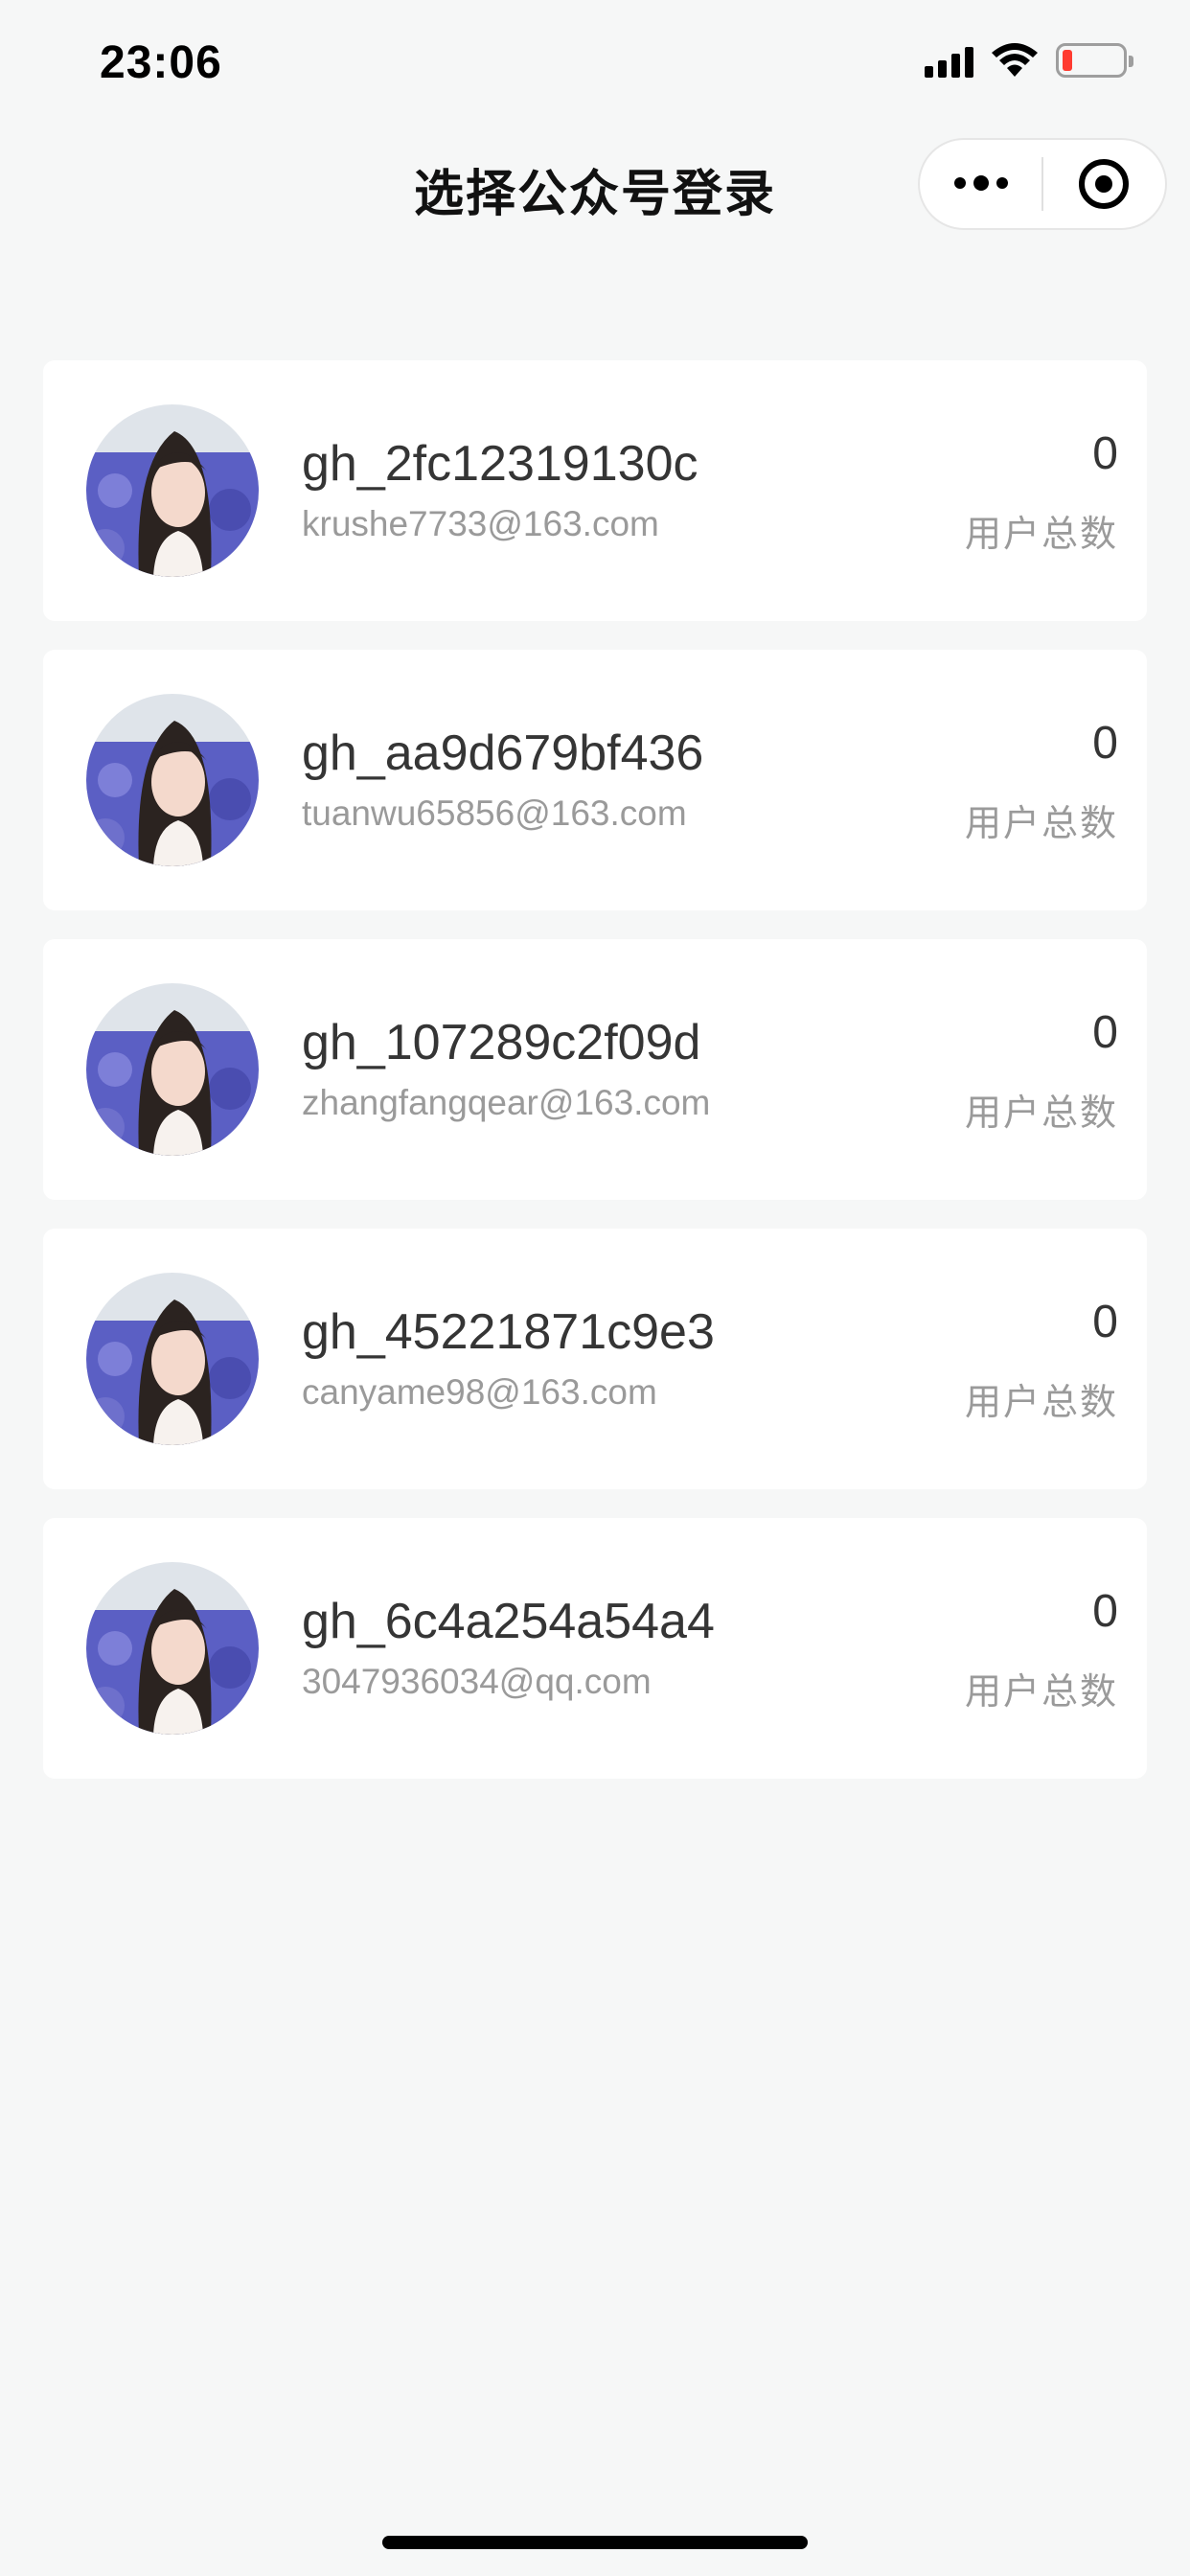 The image size is (1190, 2576). I want to click on close-icon, so click(1104, 184).